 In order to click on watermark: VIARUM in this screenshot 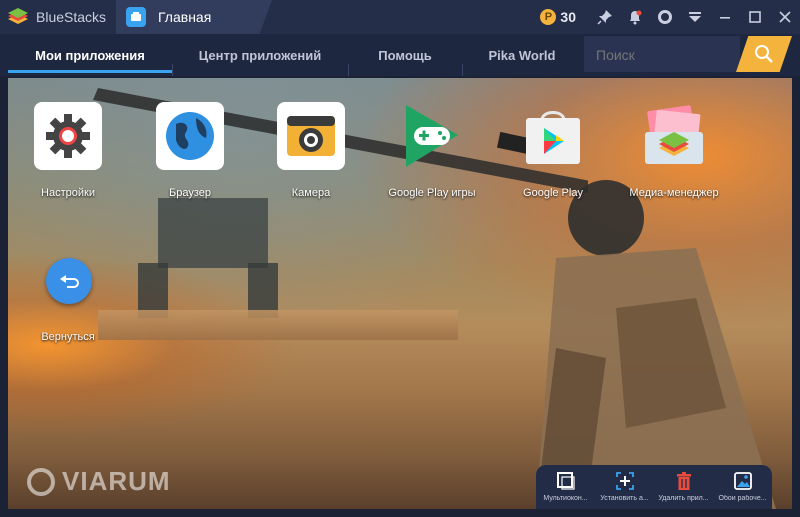, I will do `click(98, 481)`.